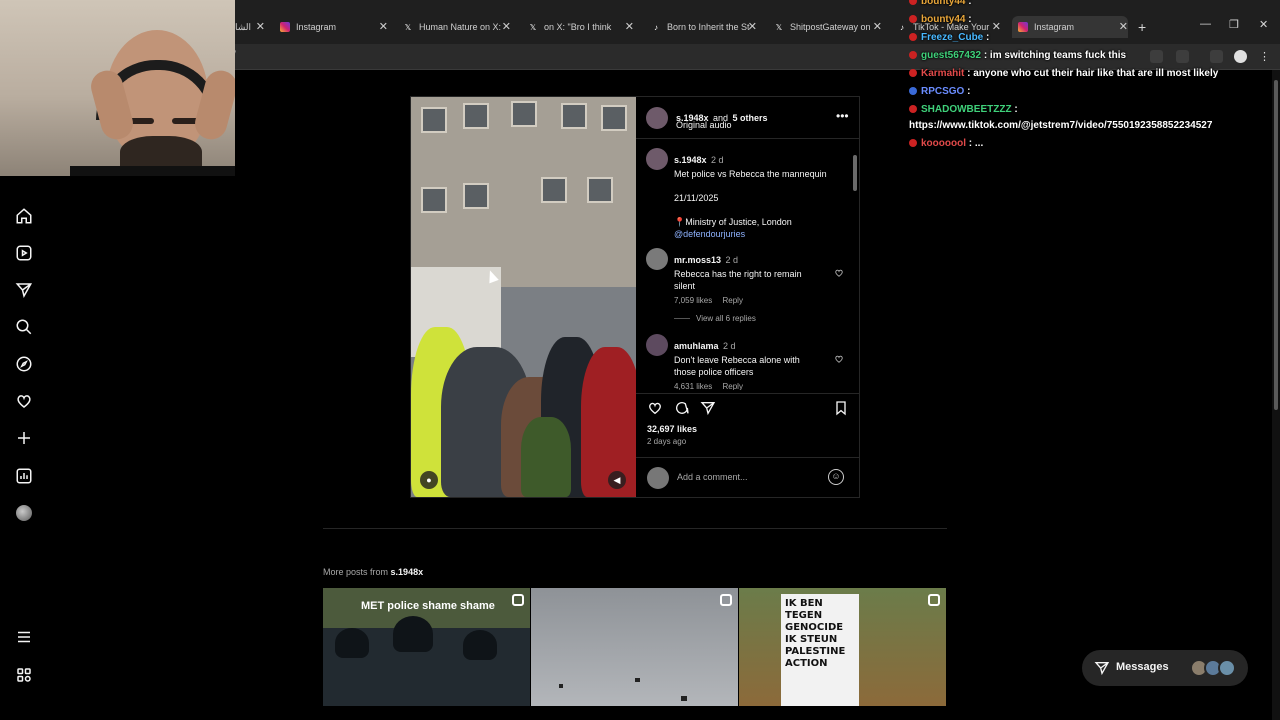 This screenshot has height=720, width=1280. Describe the element at coordinates (24, 253) in the screenshot. I see `reels-icon` at that location.